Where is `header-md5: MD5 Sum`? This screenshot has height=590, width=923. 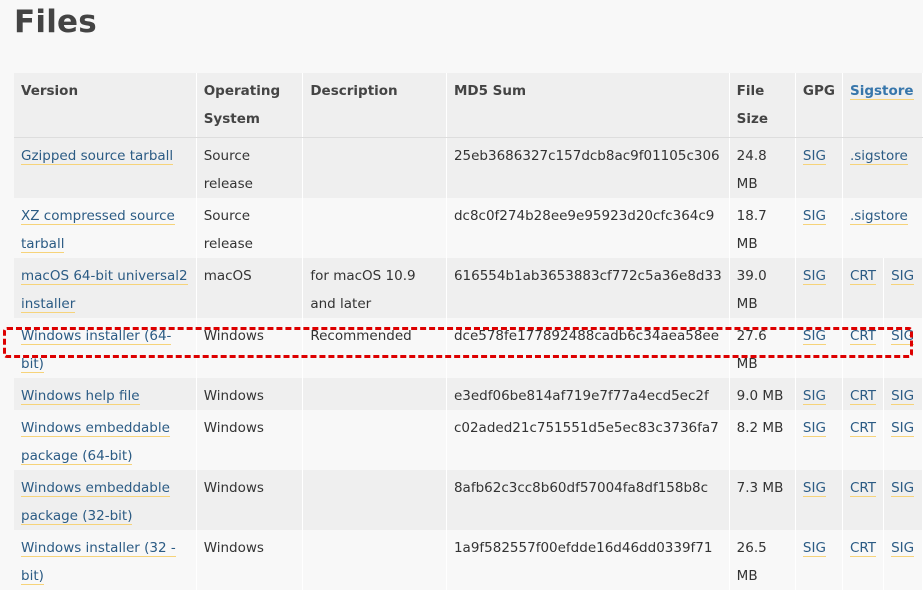 header-md5: MD5 Sum is located at coordinates (588, 105).